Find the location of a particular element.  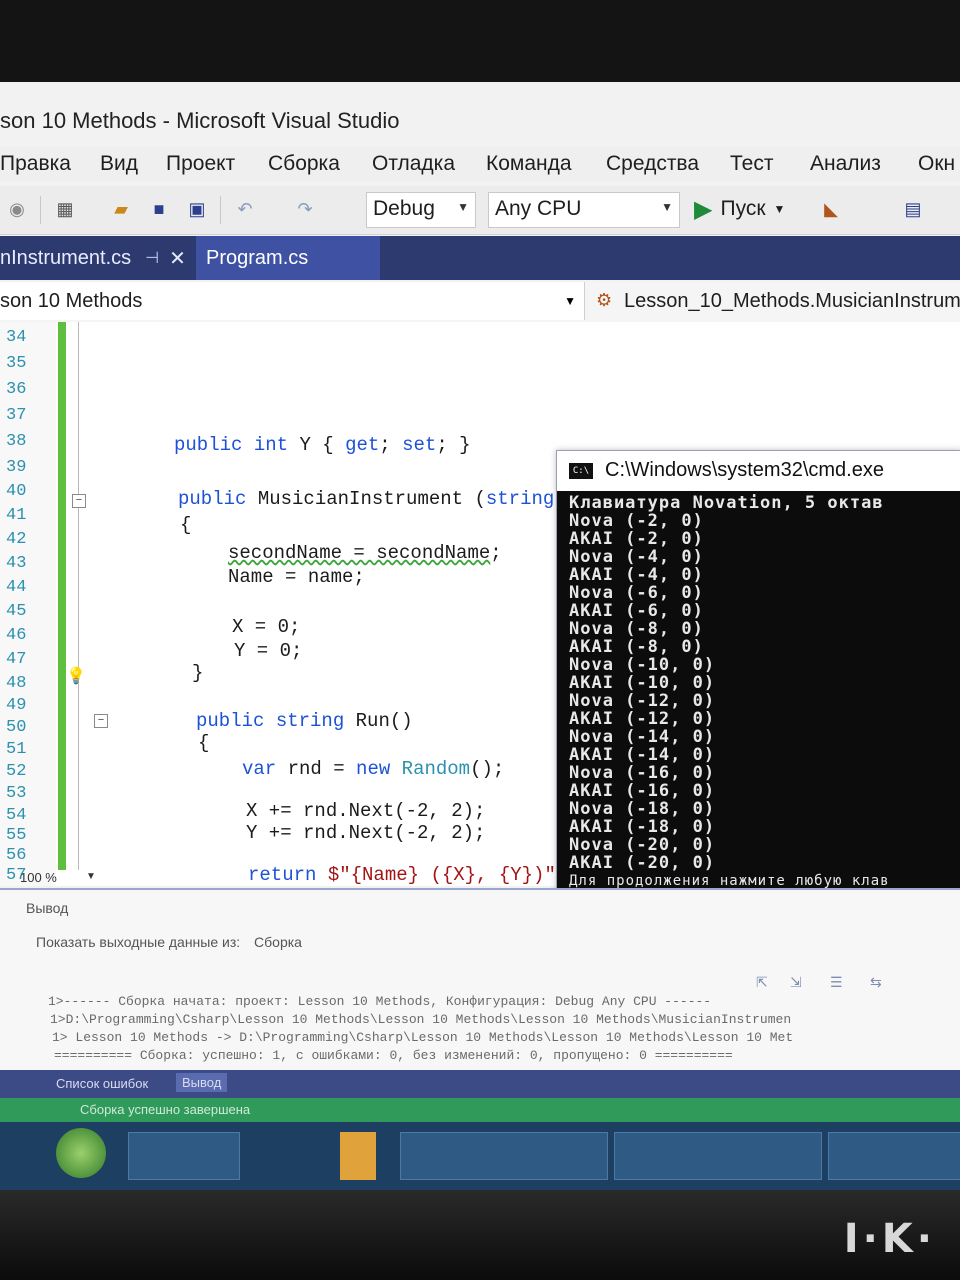

save-icon: ■ is located at coordinates (159, 209).